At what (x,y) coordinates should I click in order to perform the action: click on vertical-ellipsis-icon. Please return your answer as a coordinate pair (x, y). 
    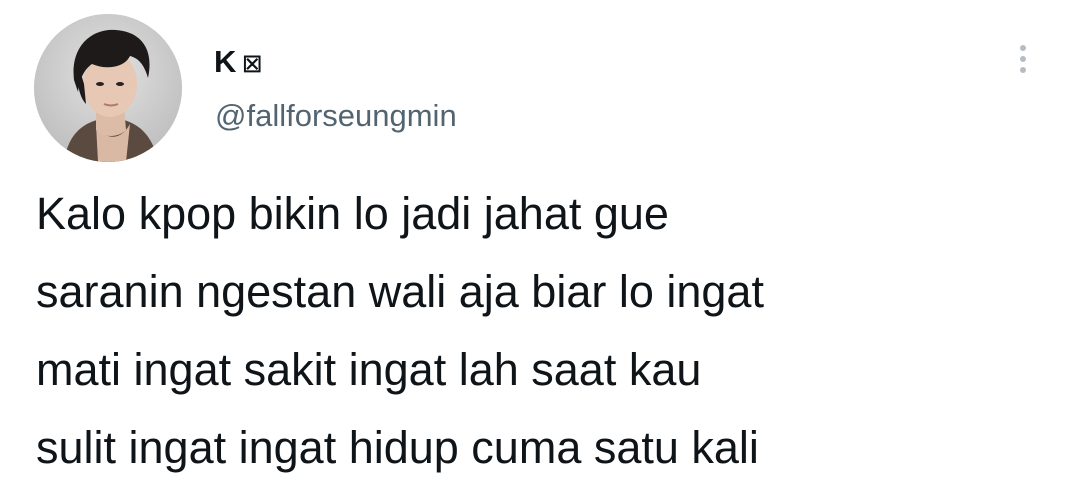
    Looking at the image, I should click on (1023, 48).